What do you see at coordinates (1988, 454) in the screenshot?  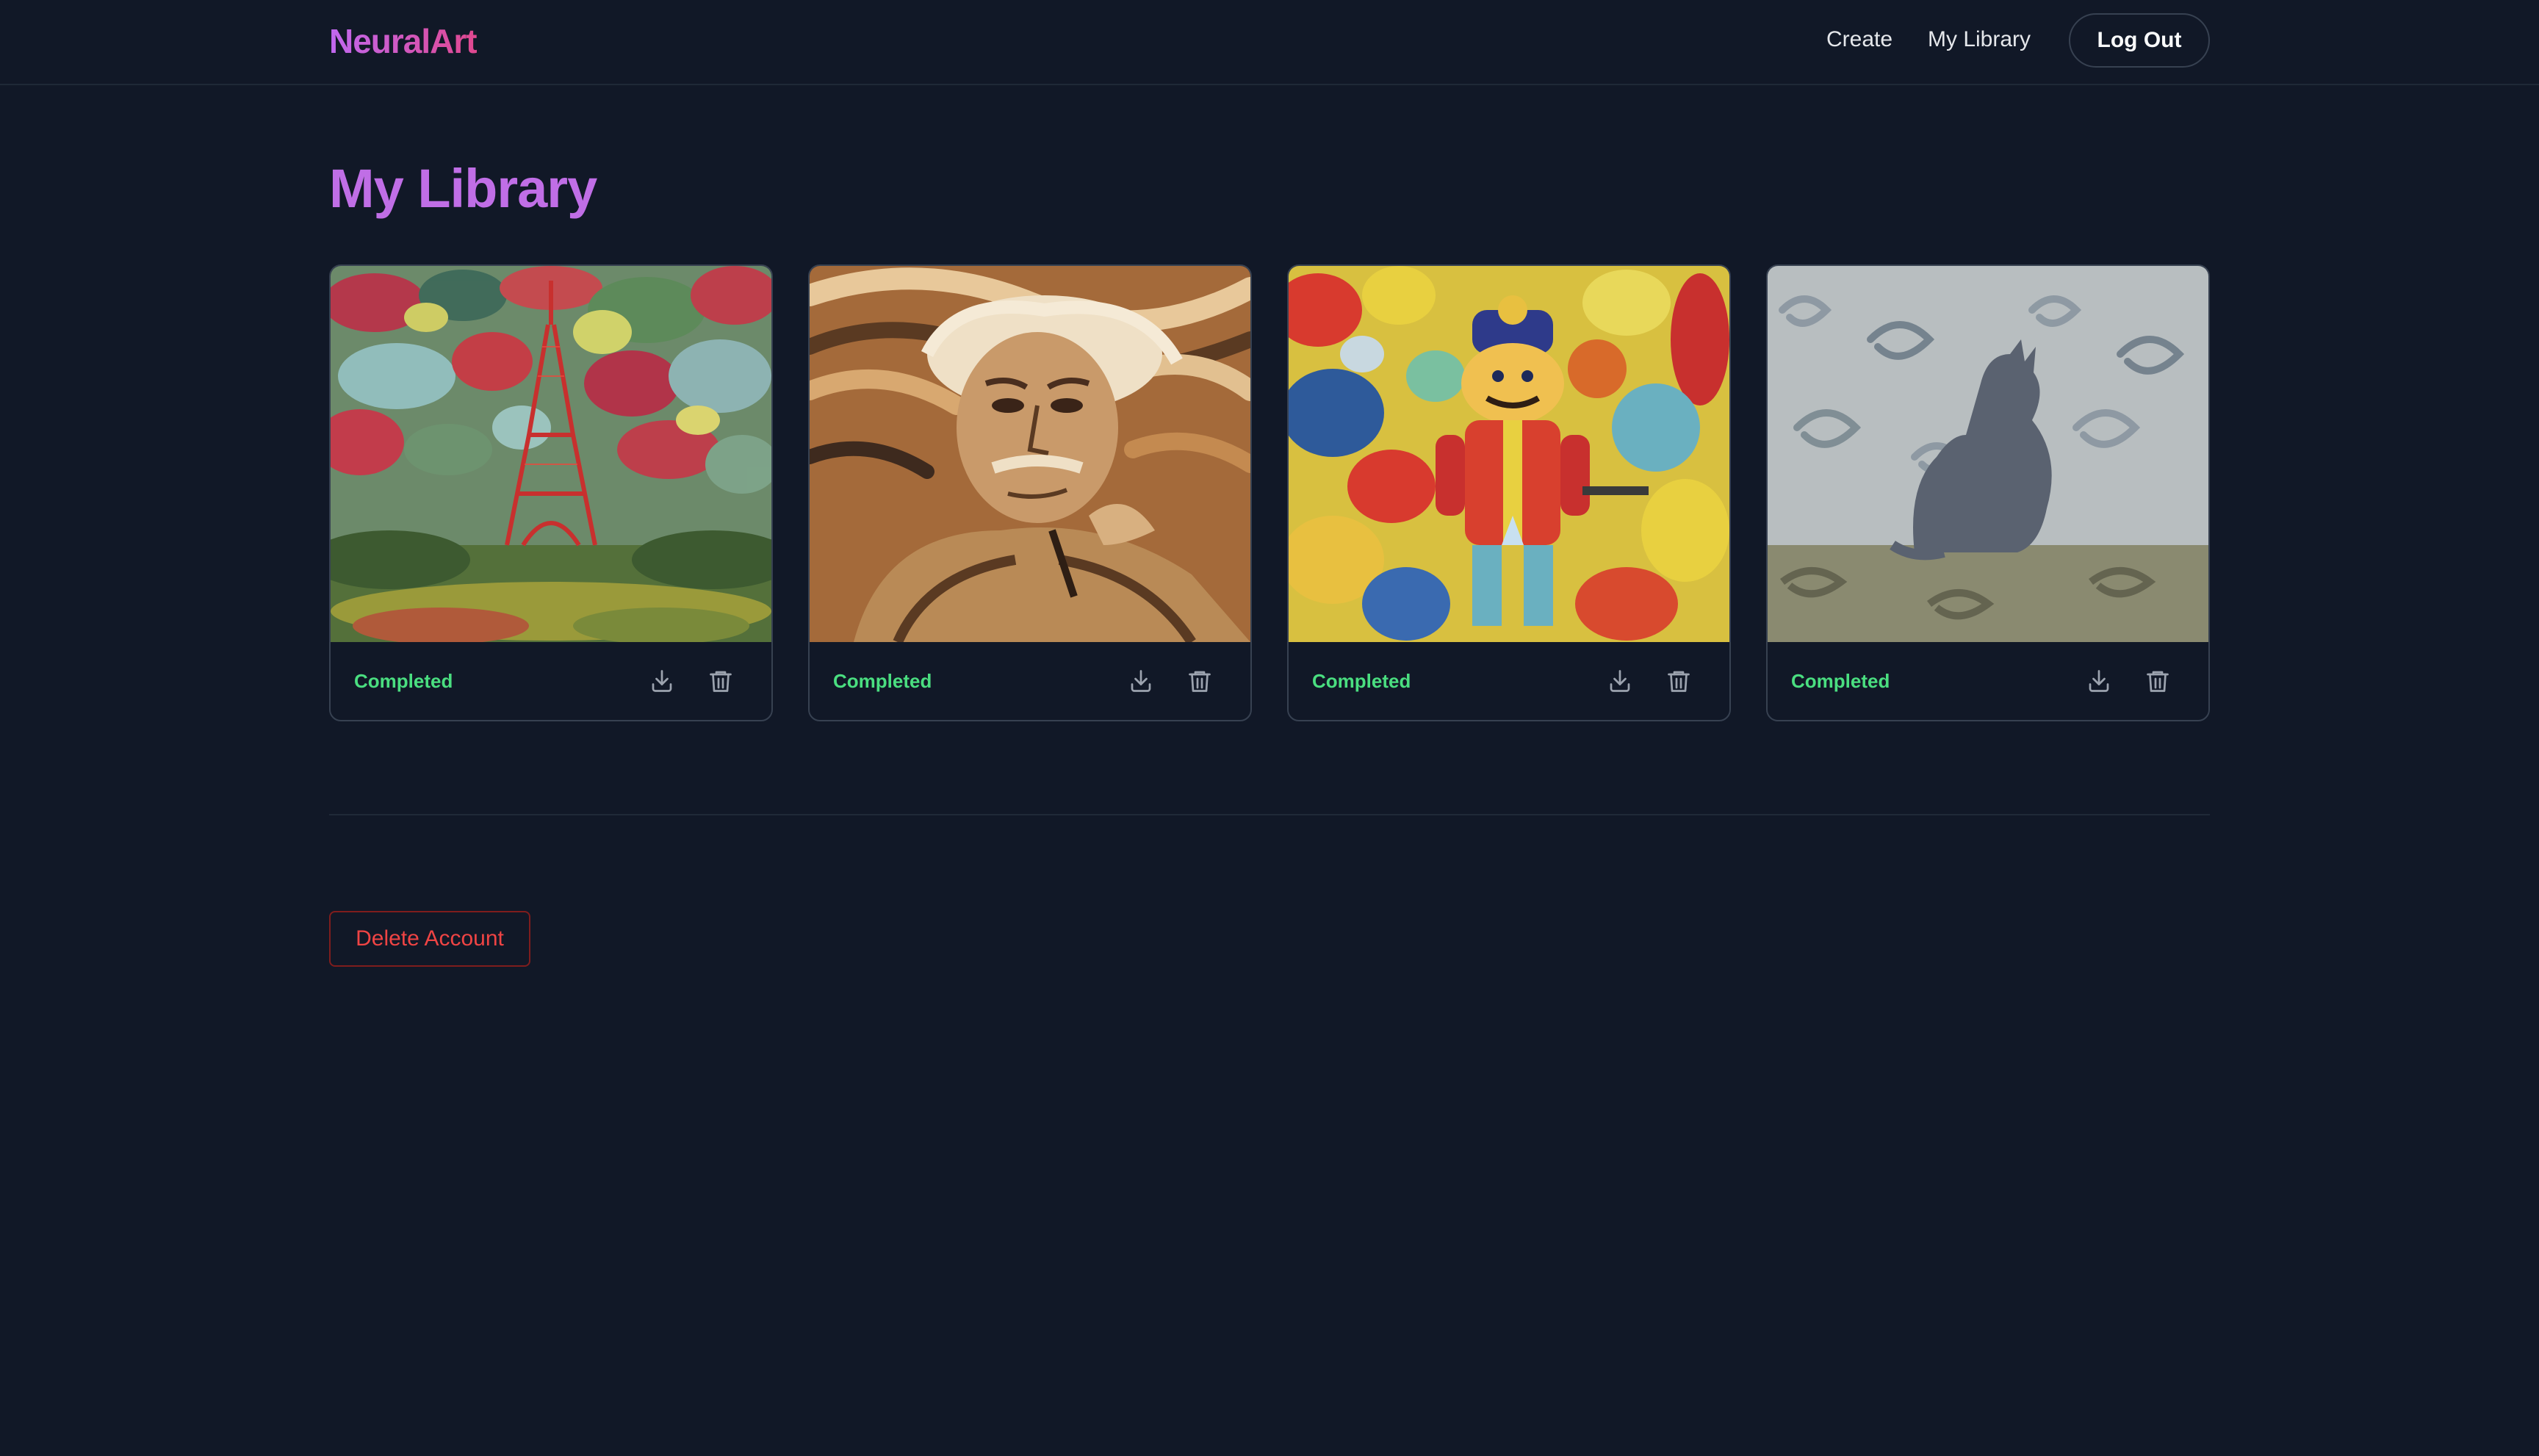 I see `artwork-image-cat-silhouette` at bounding box center [1988, 454].